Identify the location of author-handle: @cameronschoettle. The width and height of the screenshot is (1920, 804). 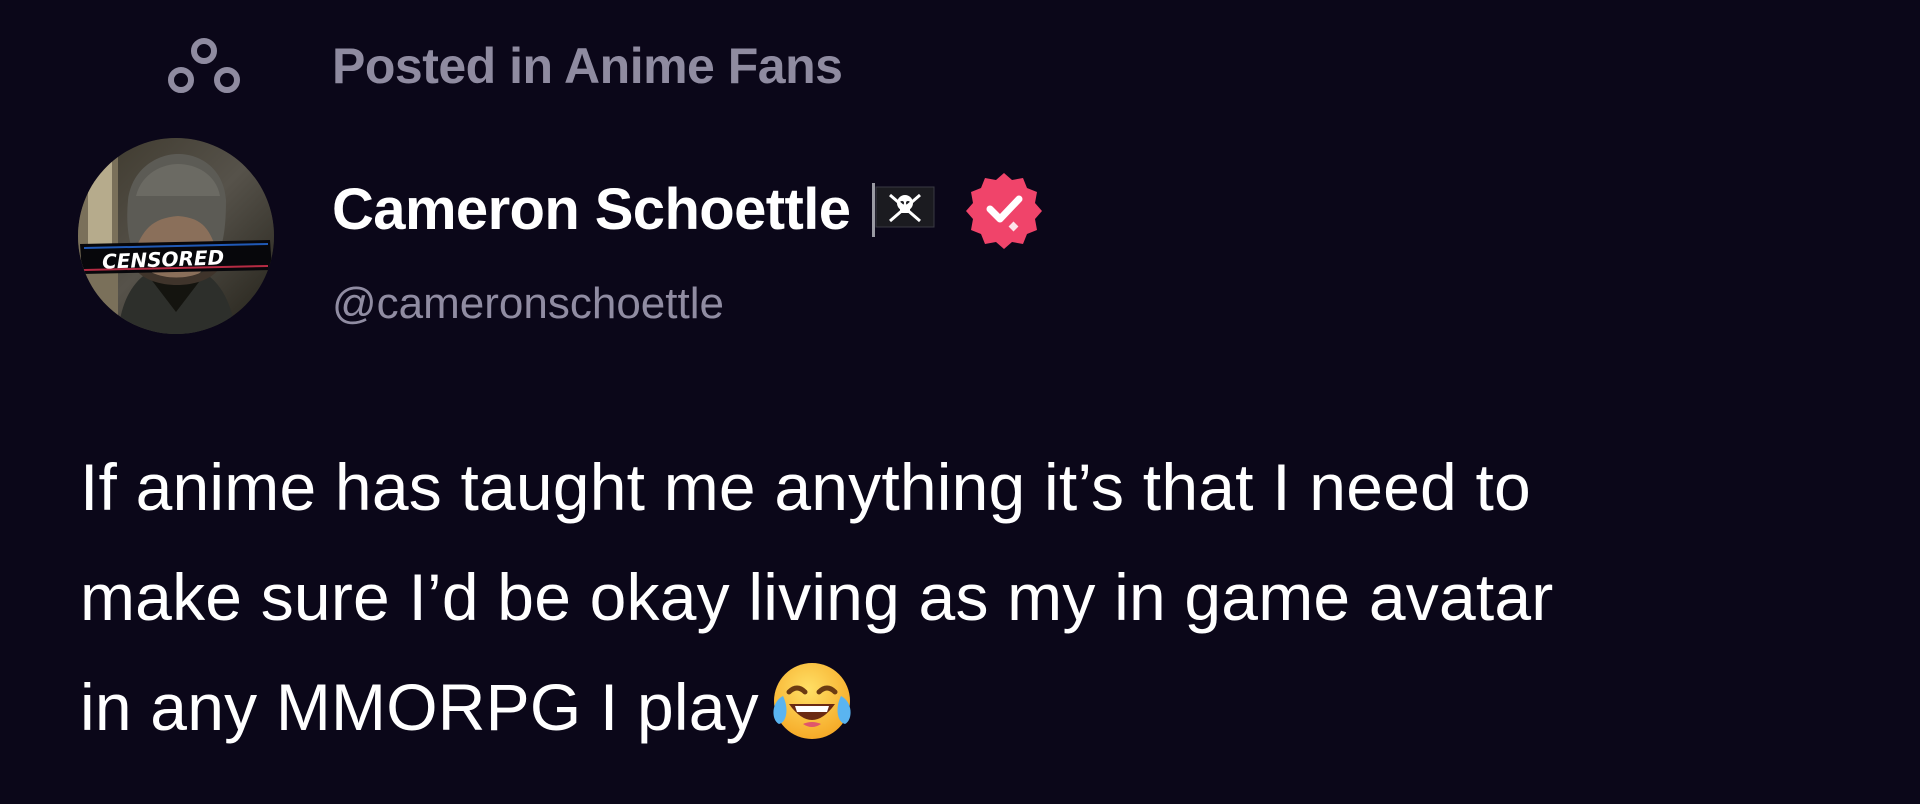
(528, 304).